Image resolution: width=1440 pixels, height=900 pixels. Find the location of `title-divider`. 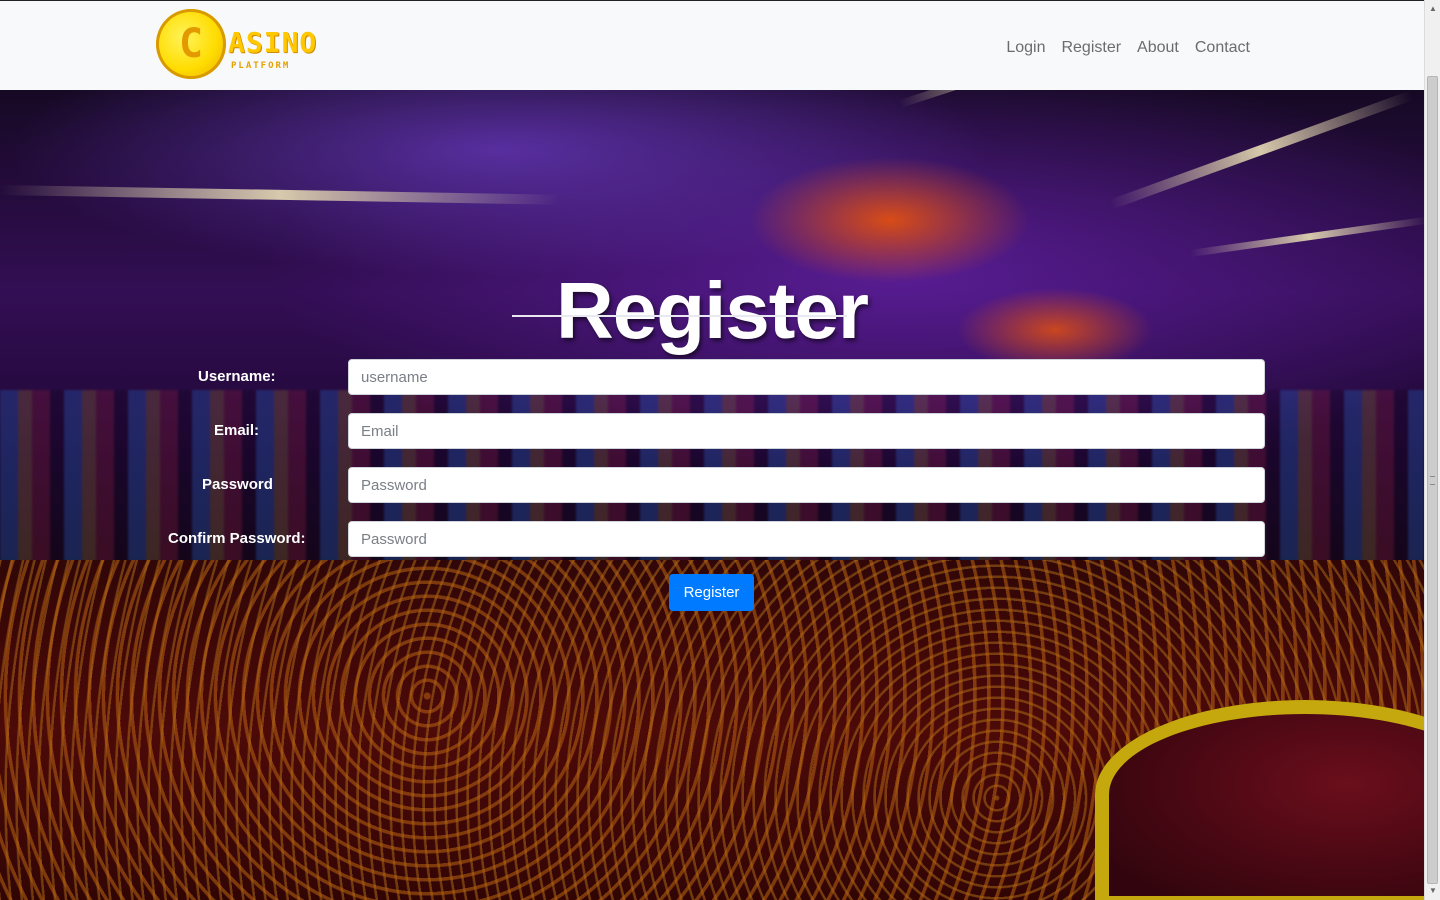

title-divider is located at coordinates (679, 316).